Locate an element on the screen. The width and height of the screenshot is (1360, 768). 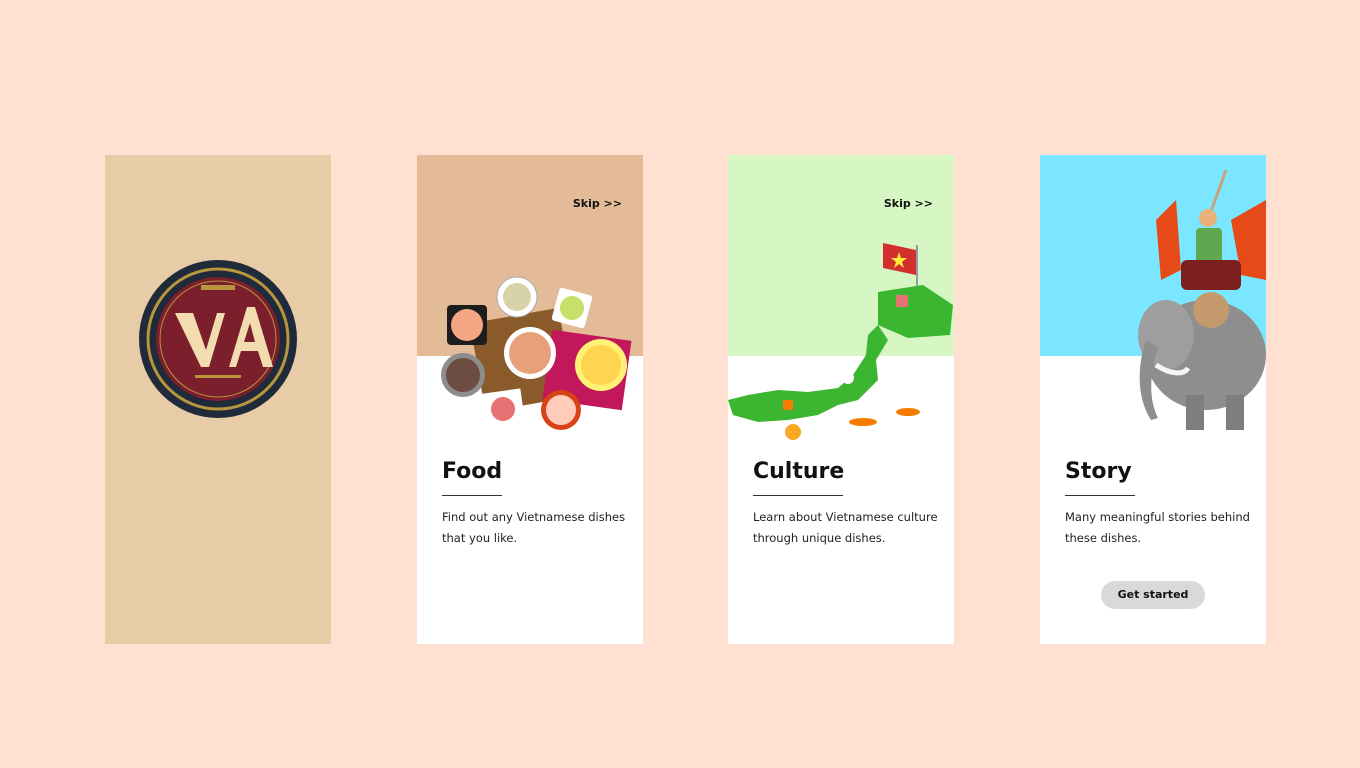
warrior-on-elephant-illustration is located at coordinates (1202, 299).